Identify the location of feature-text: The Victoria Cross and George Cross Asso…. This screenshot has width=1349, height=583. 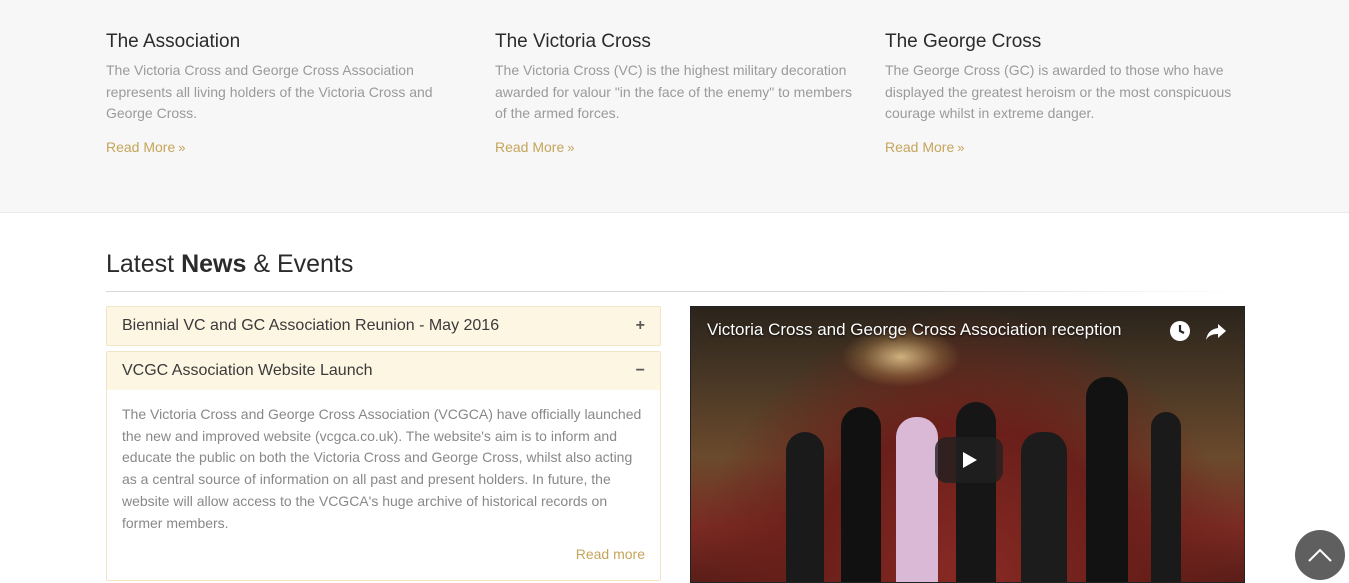
(269, 91).